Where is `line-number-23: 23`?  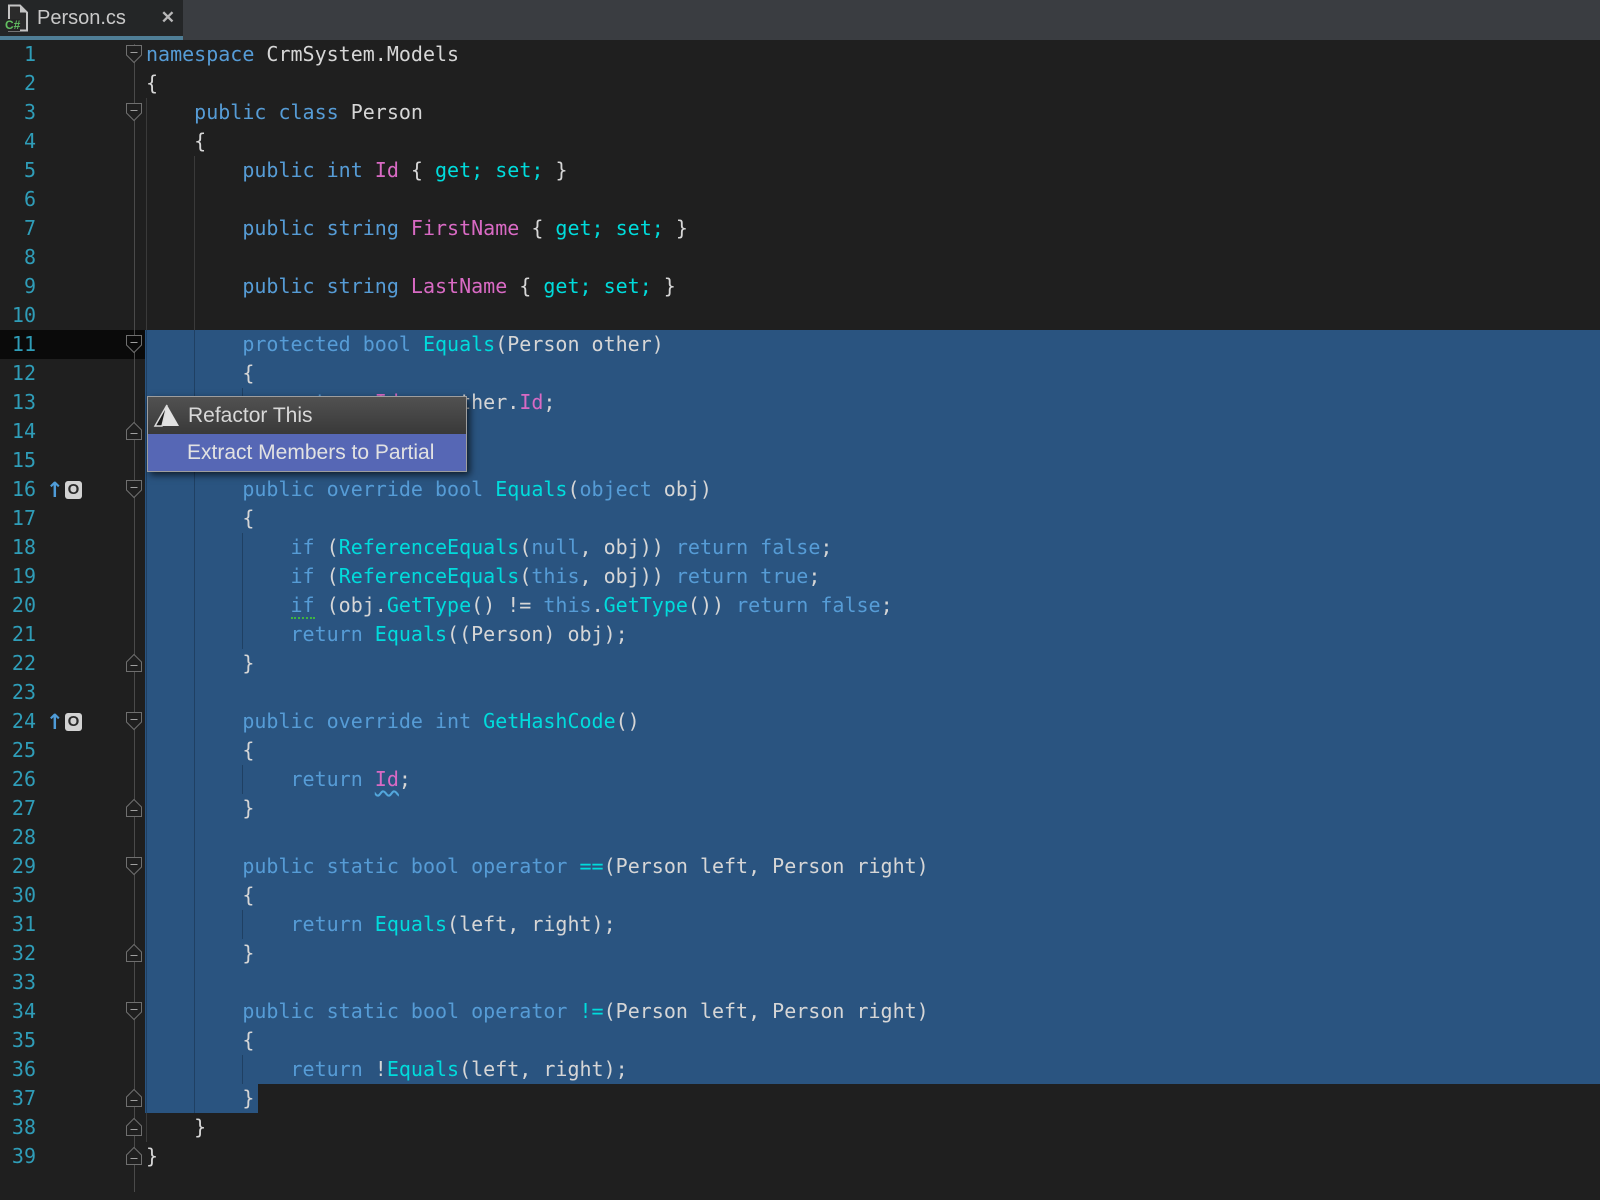 line-number-23: 23 is located at coordinates (18, 692).